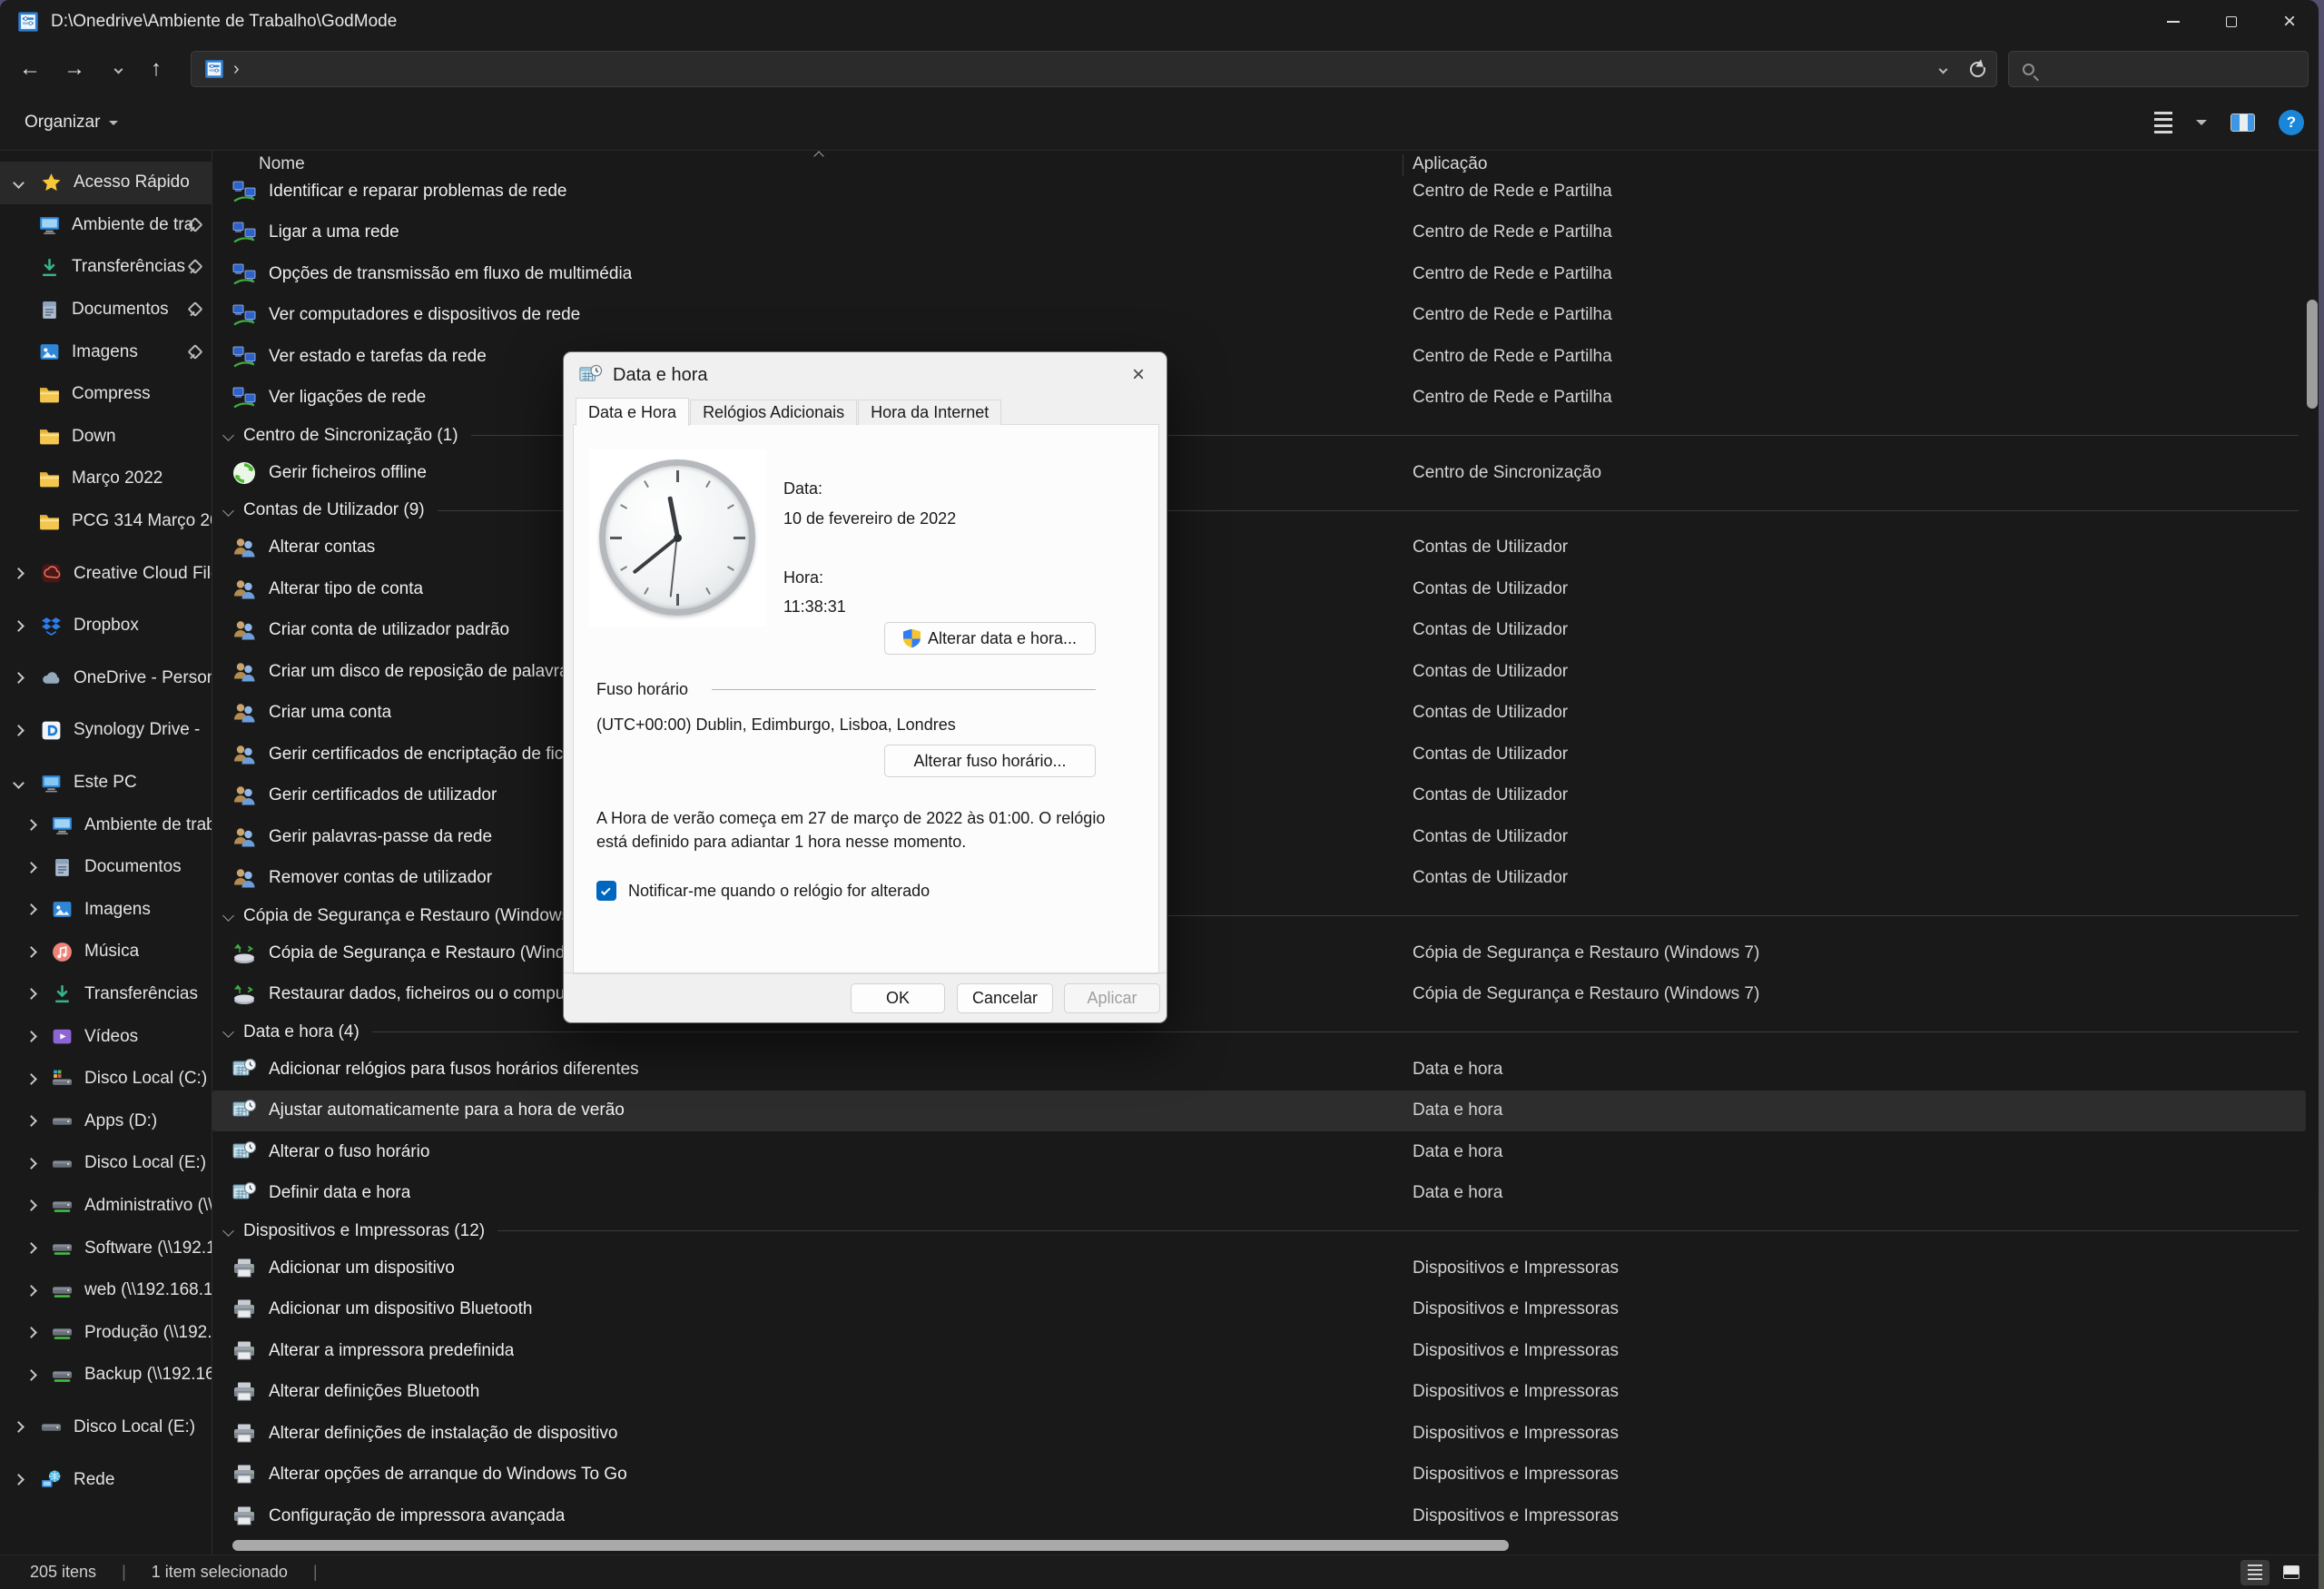  I want to click on back-button: ←, so click(30, 69).